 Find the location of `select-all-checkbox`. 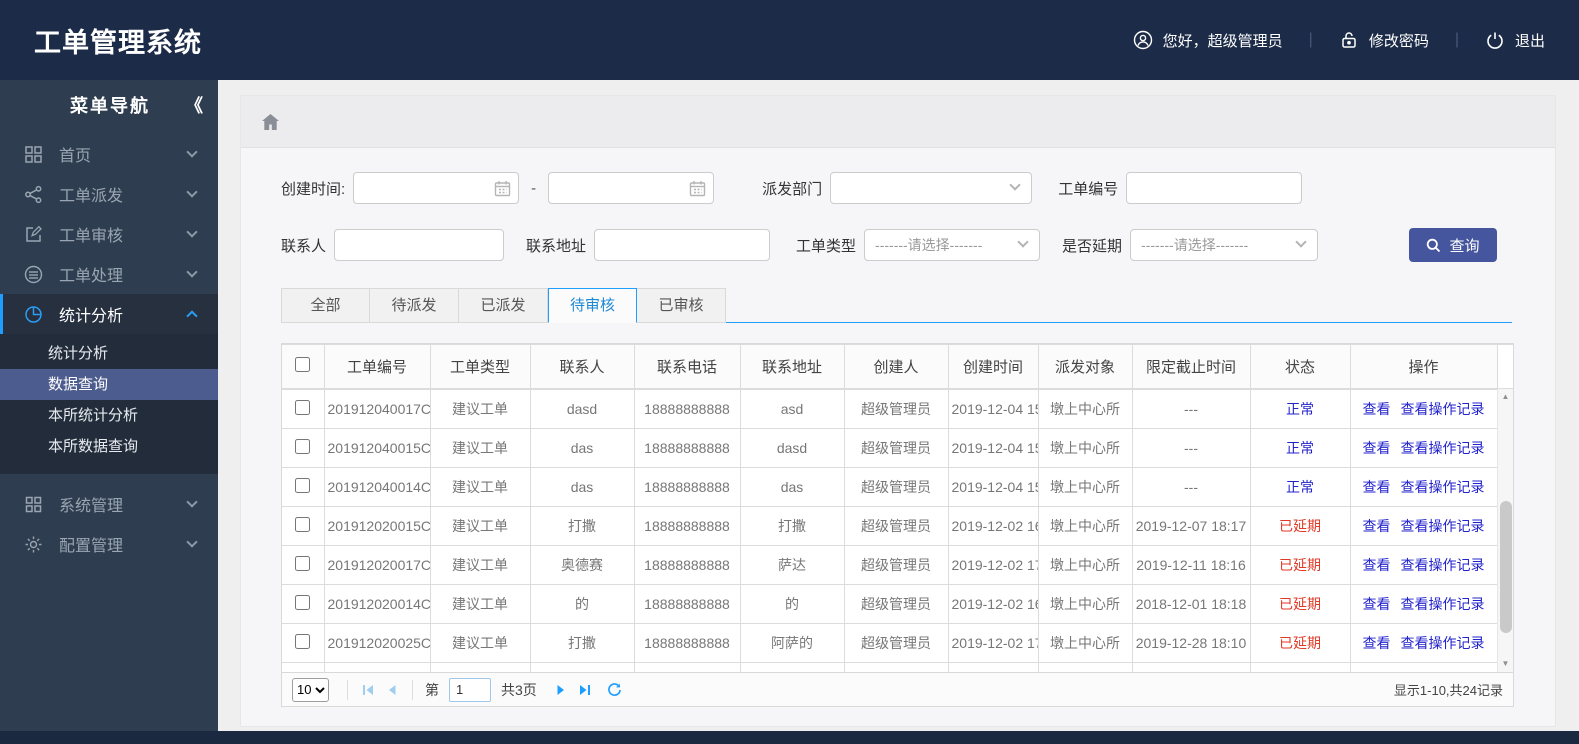

select-all-checkbox is located at coordinates (303, 364).